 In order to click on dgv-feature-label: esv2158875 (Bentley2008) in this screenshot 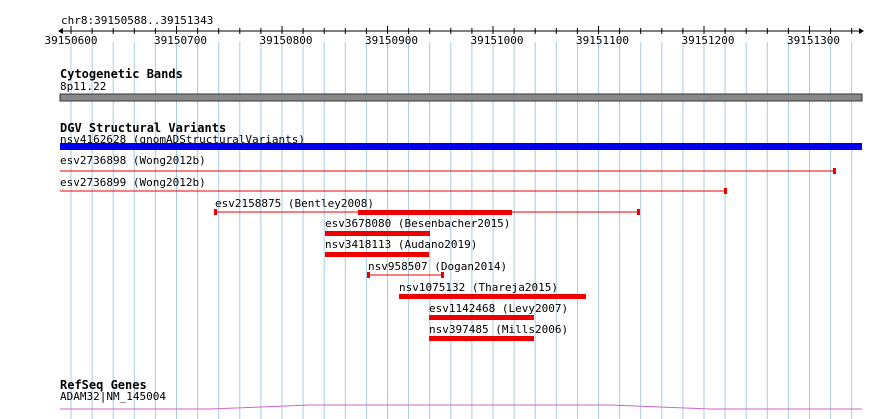, I will do `click(294, 203)`.